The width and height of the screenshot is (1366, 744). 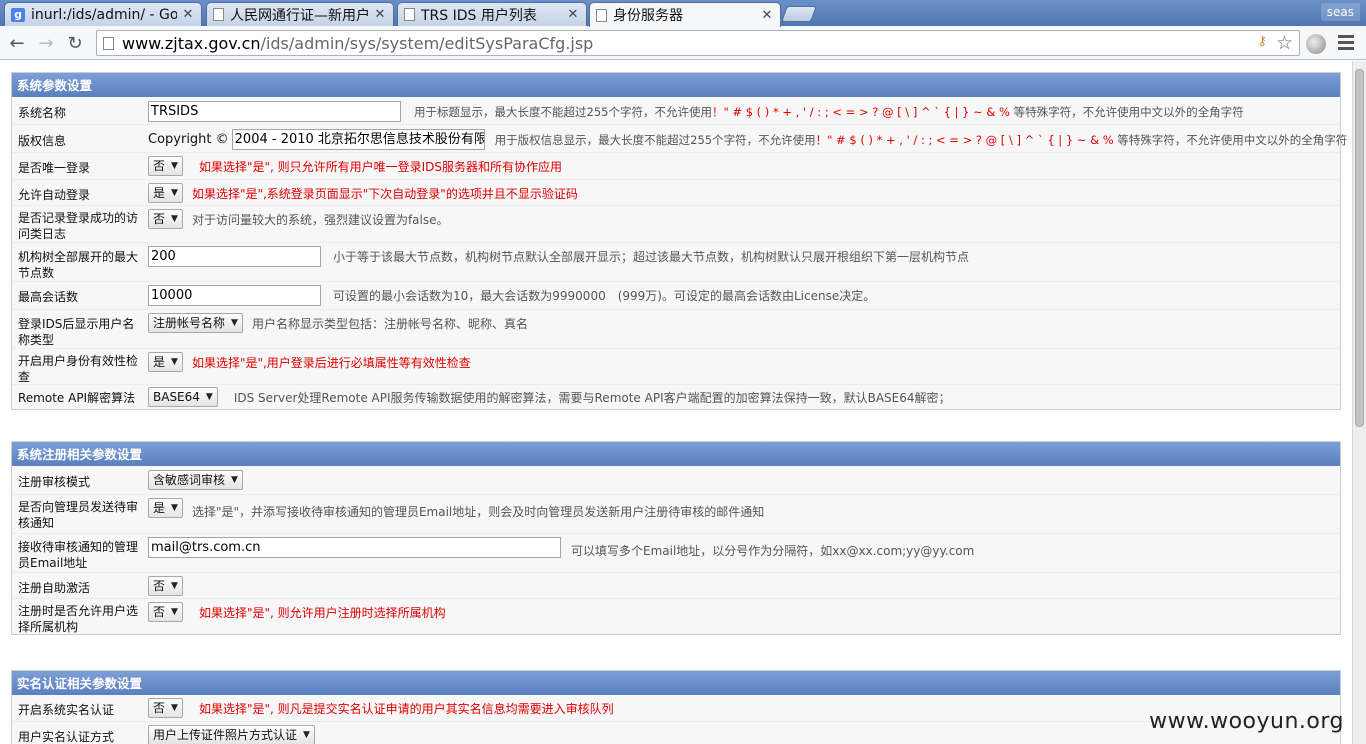 I want to click on row-identity-check: 开启用户身份有效性检查 是 ▼ 如果选择"是",用户登录后进行必填属性等有效性检查, so click(x=676, y=367).